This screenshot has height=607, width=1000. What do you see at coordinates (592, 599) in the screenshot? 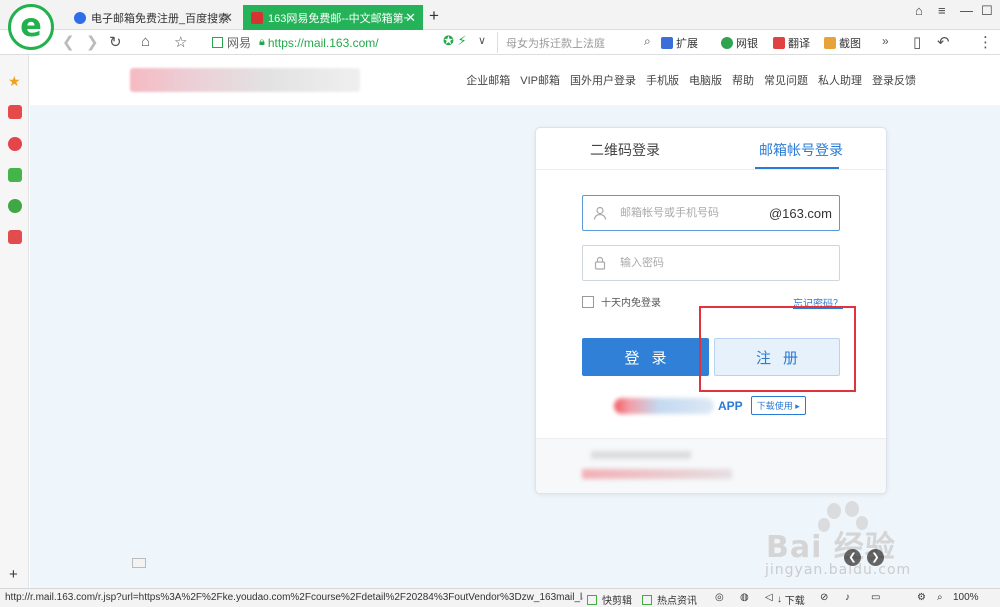
I see `clip-icon` at bounding box center [592, 599].